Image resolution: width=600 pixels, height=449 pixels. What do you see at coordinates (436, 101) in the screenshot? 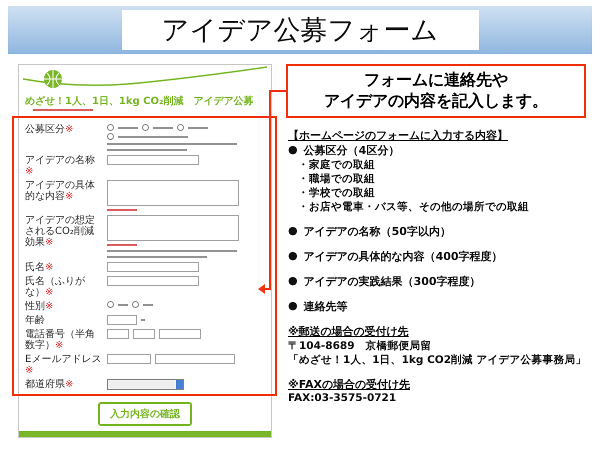
I see `callout-text: アイデアの内容を記入します。` at bounding box center [436, 101].